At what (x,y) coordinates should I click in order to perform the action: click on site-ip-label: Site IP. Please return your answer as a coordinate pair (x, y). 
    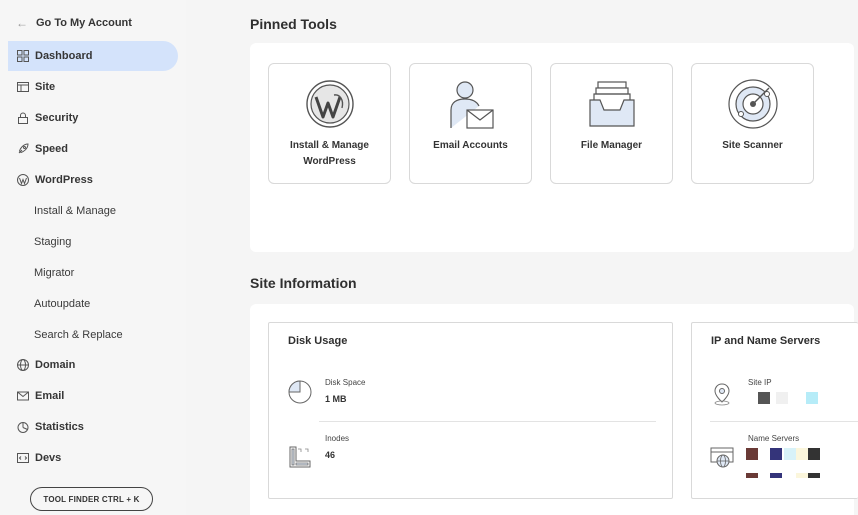
    Looking at the image, I should click on (760, 382).